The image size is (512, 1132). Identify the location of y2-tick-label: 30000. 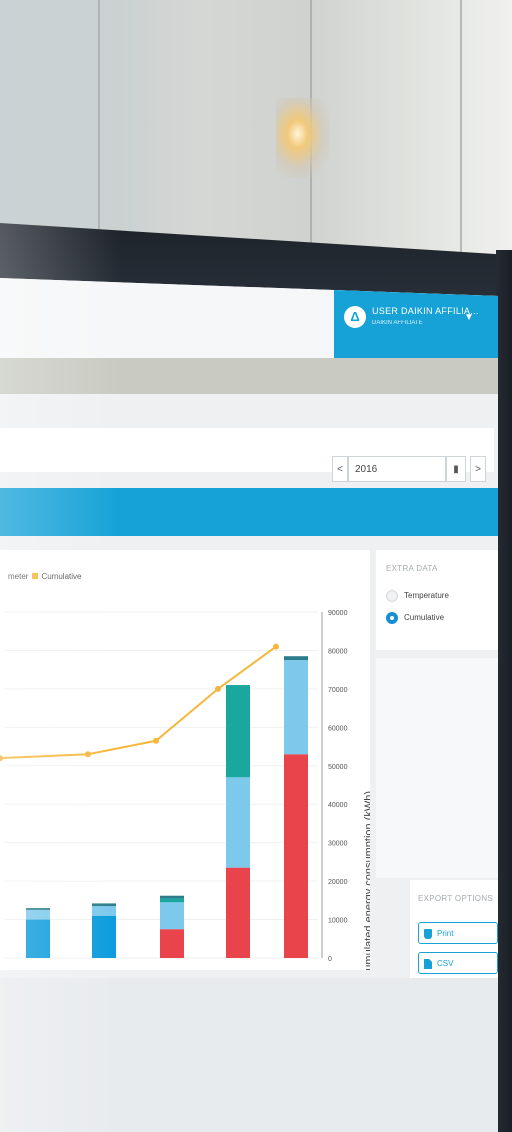
(338, 844).